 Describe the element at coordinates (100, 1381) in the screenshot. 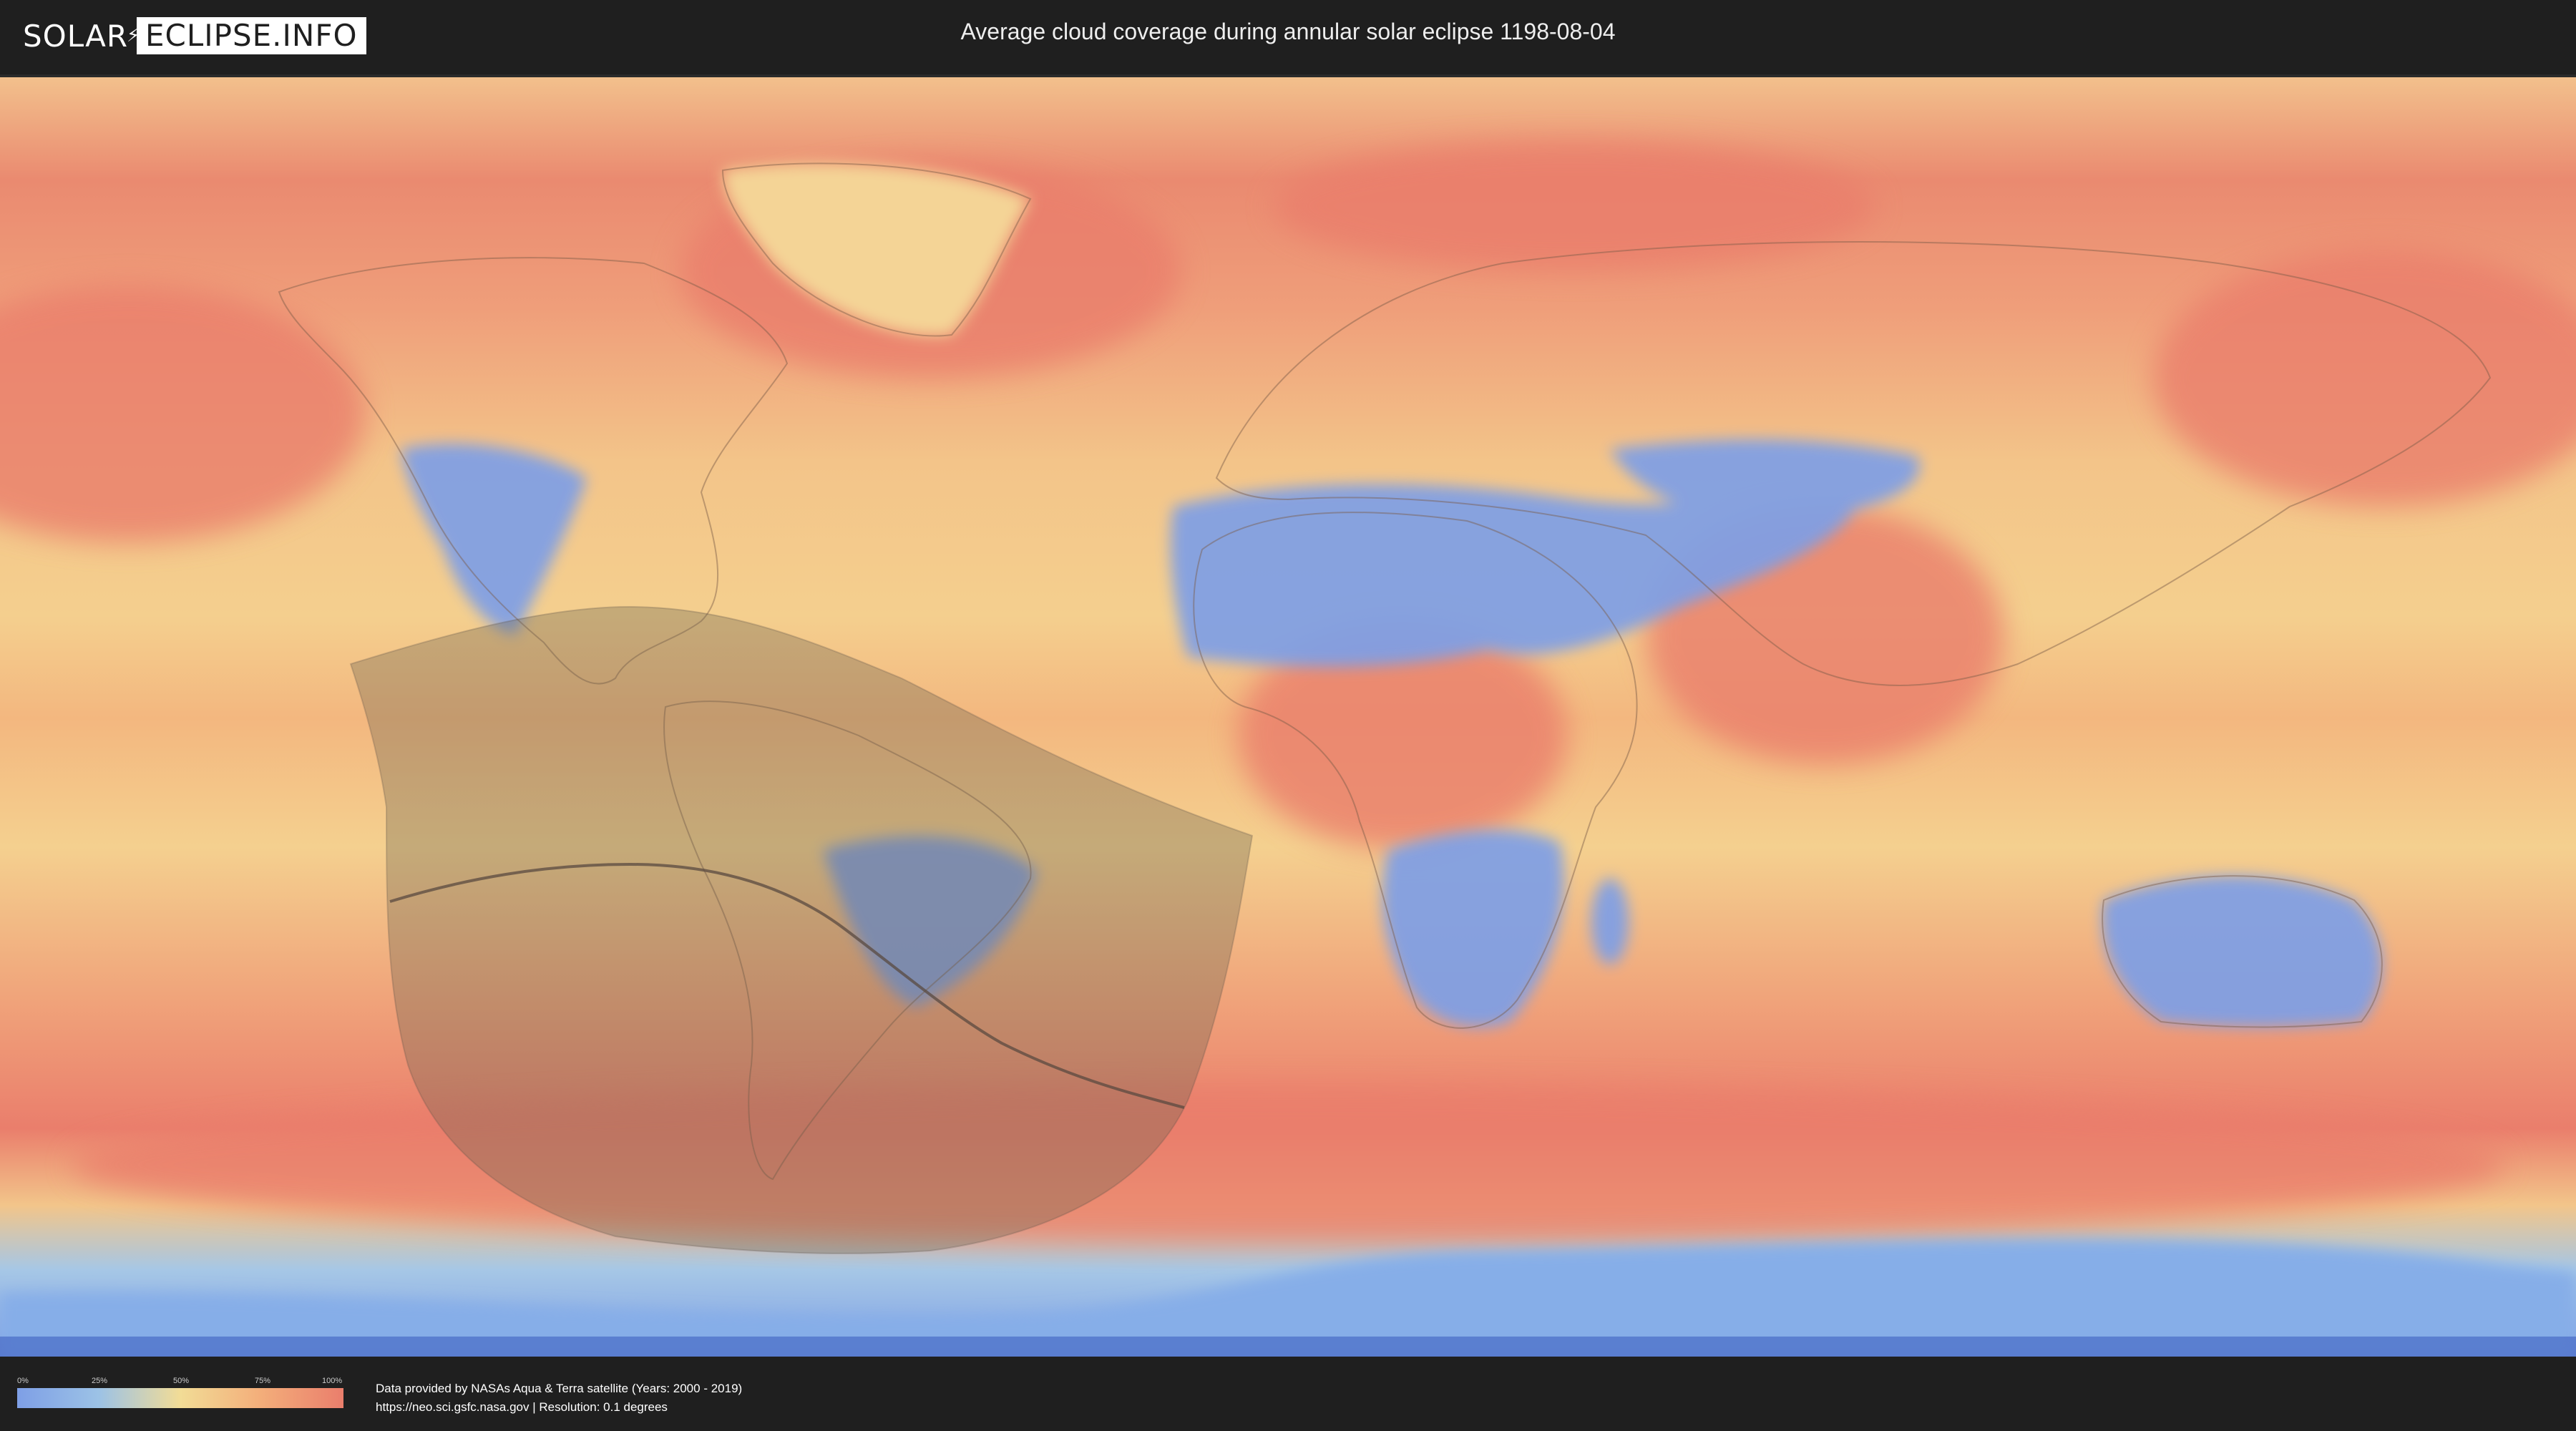

I see `legend-tick: 25%` at that location.